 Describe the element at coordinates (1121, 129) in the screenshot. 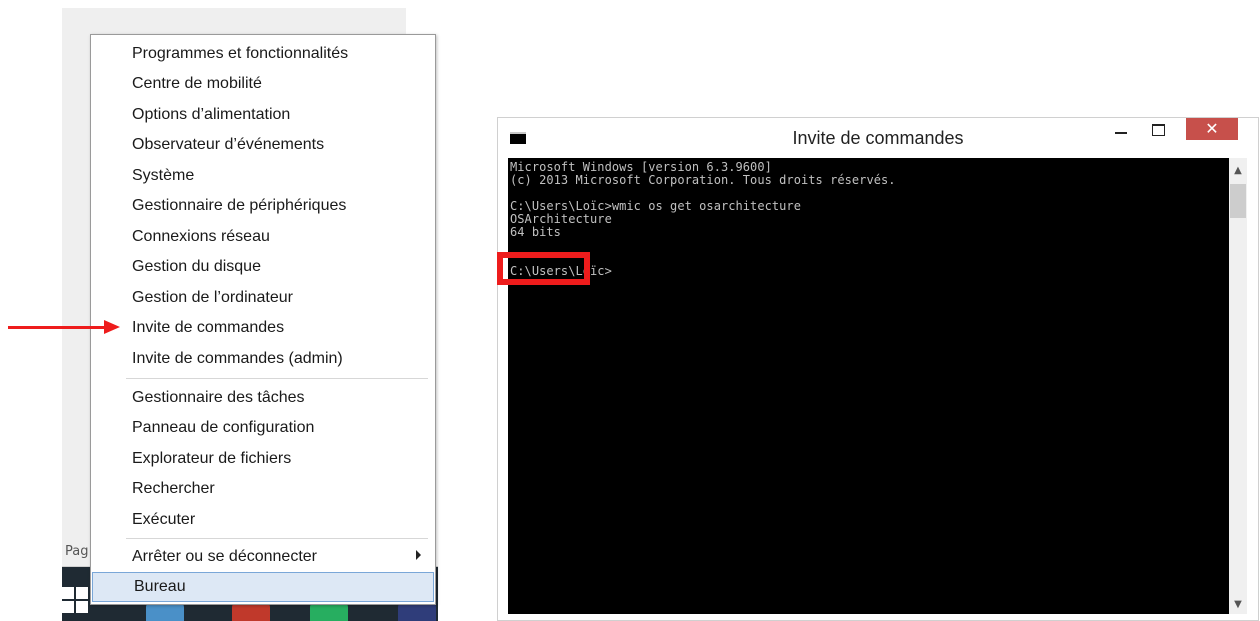

I see `minimize-button` at that location.